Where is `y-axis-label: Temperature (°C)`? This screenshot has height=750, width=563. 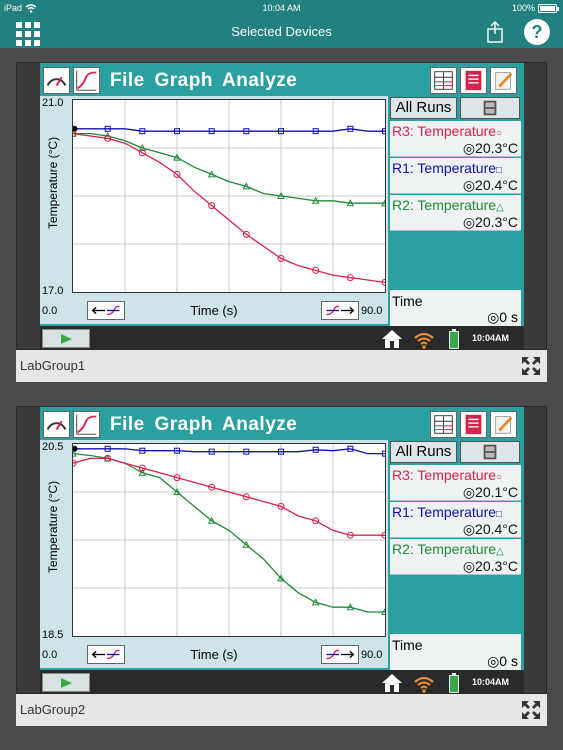 y-axis-label: Temperature (°C) is located at coordinates (53, 183).